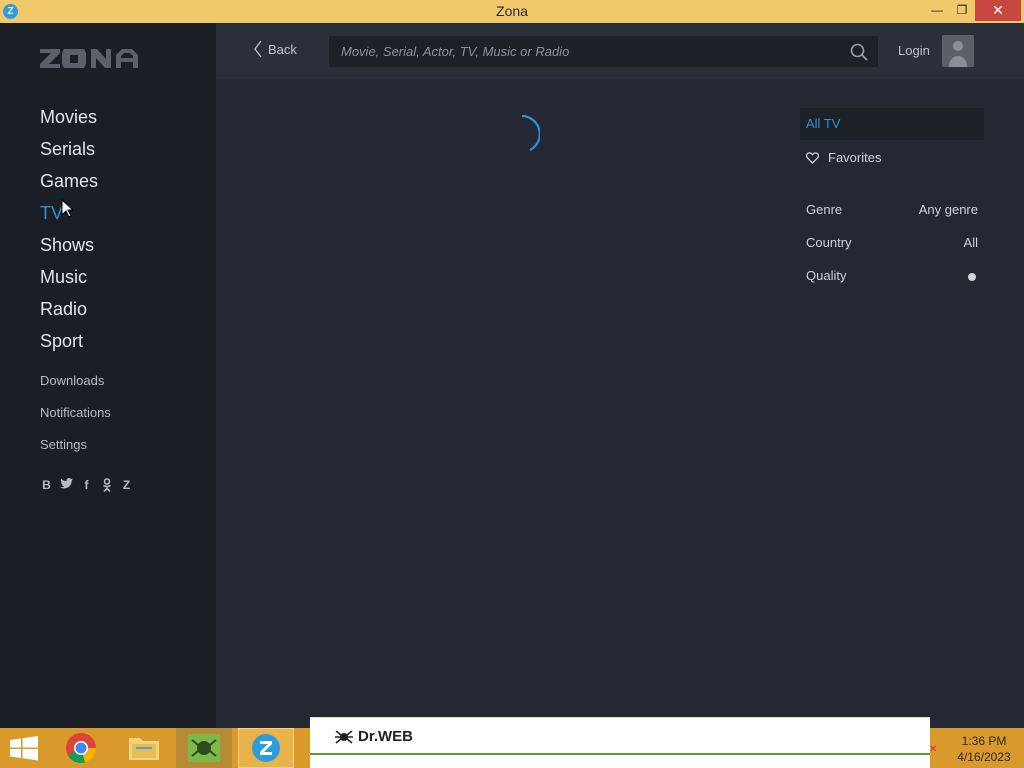  I want to click on avatar, so click(958, 51).